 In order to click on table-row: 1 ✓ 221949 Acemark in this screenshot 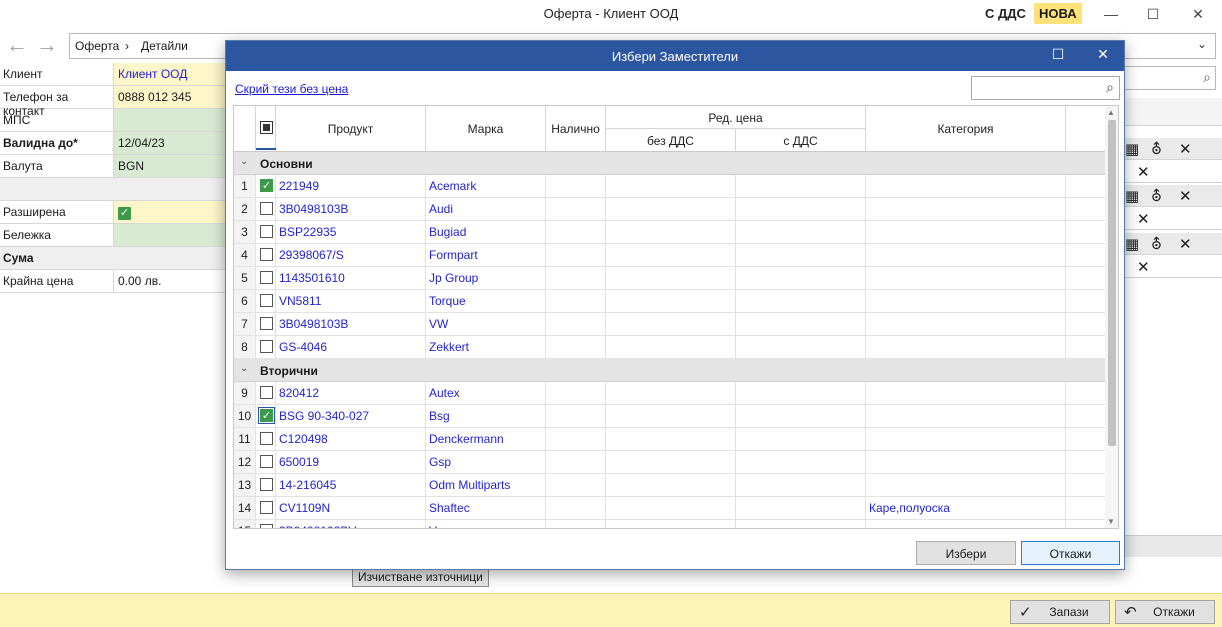, I will do `click(669, 186)`.